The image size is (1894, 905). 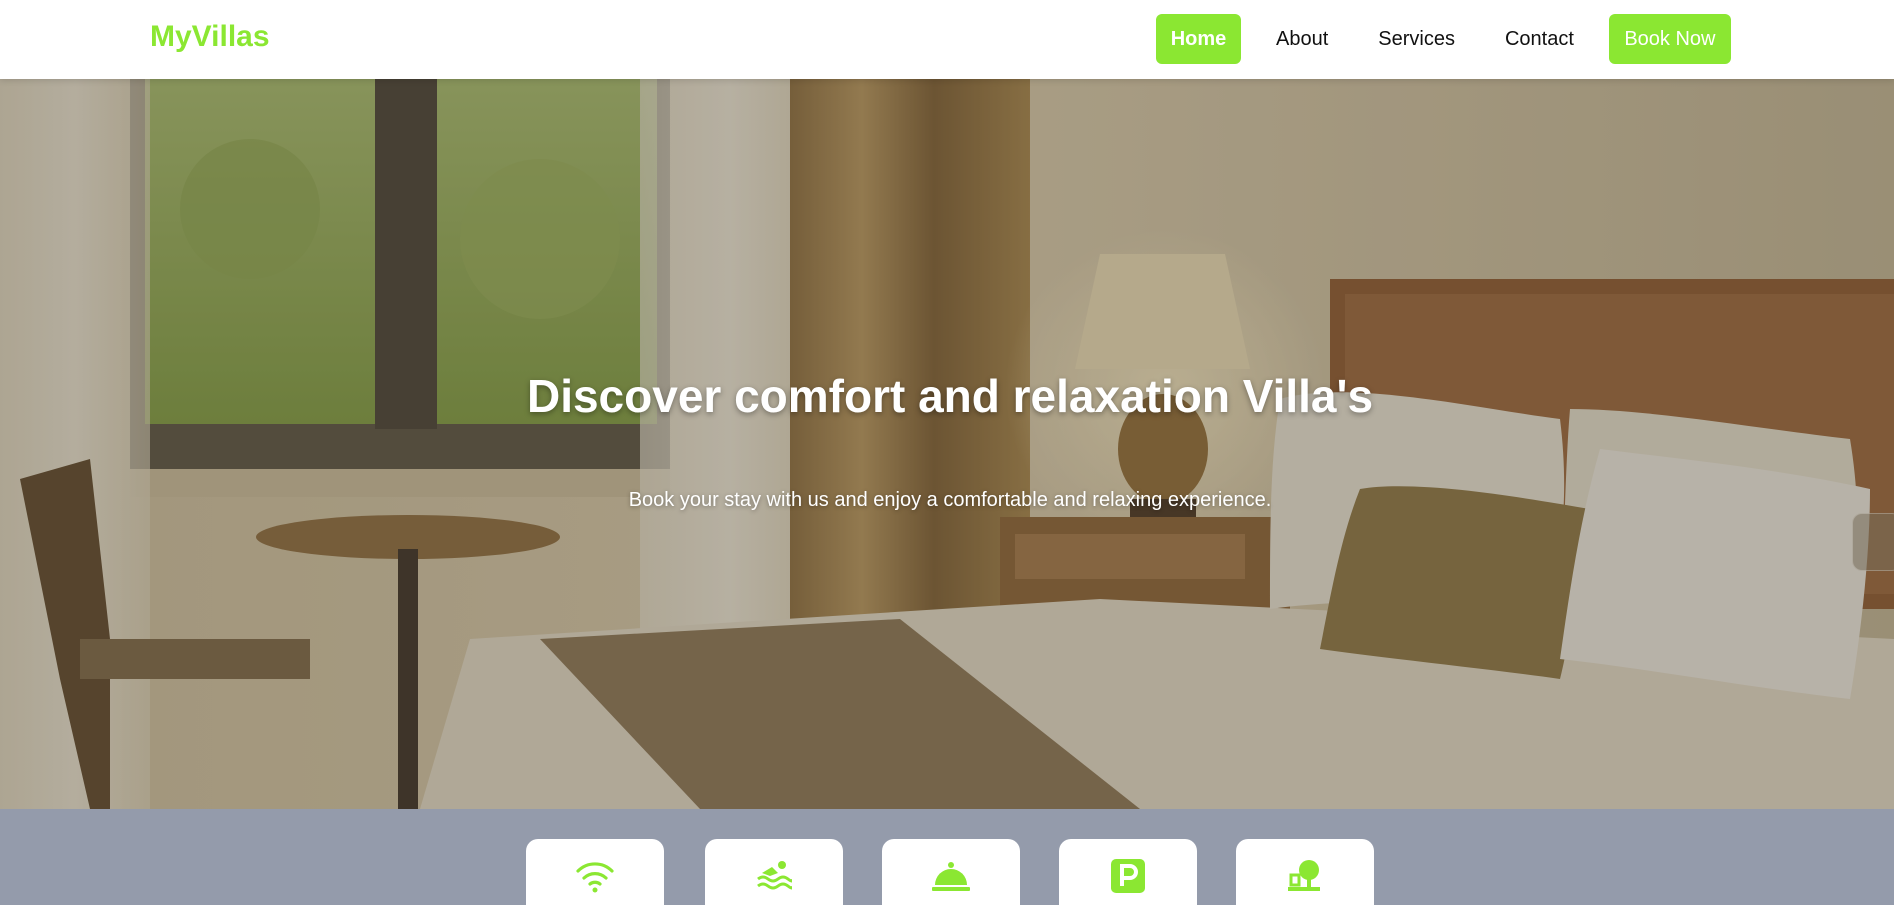 I want to click on carousel-next-handle, so click(x=1873, y=542).